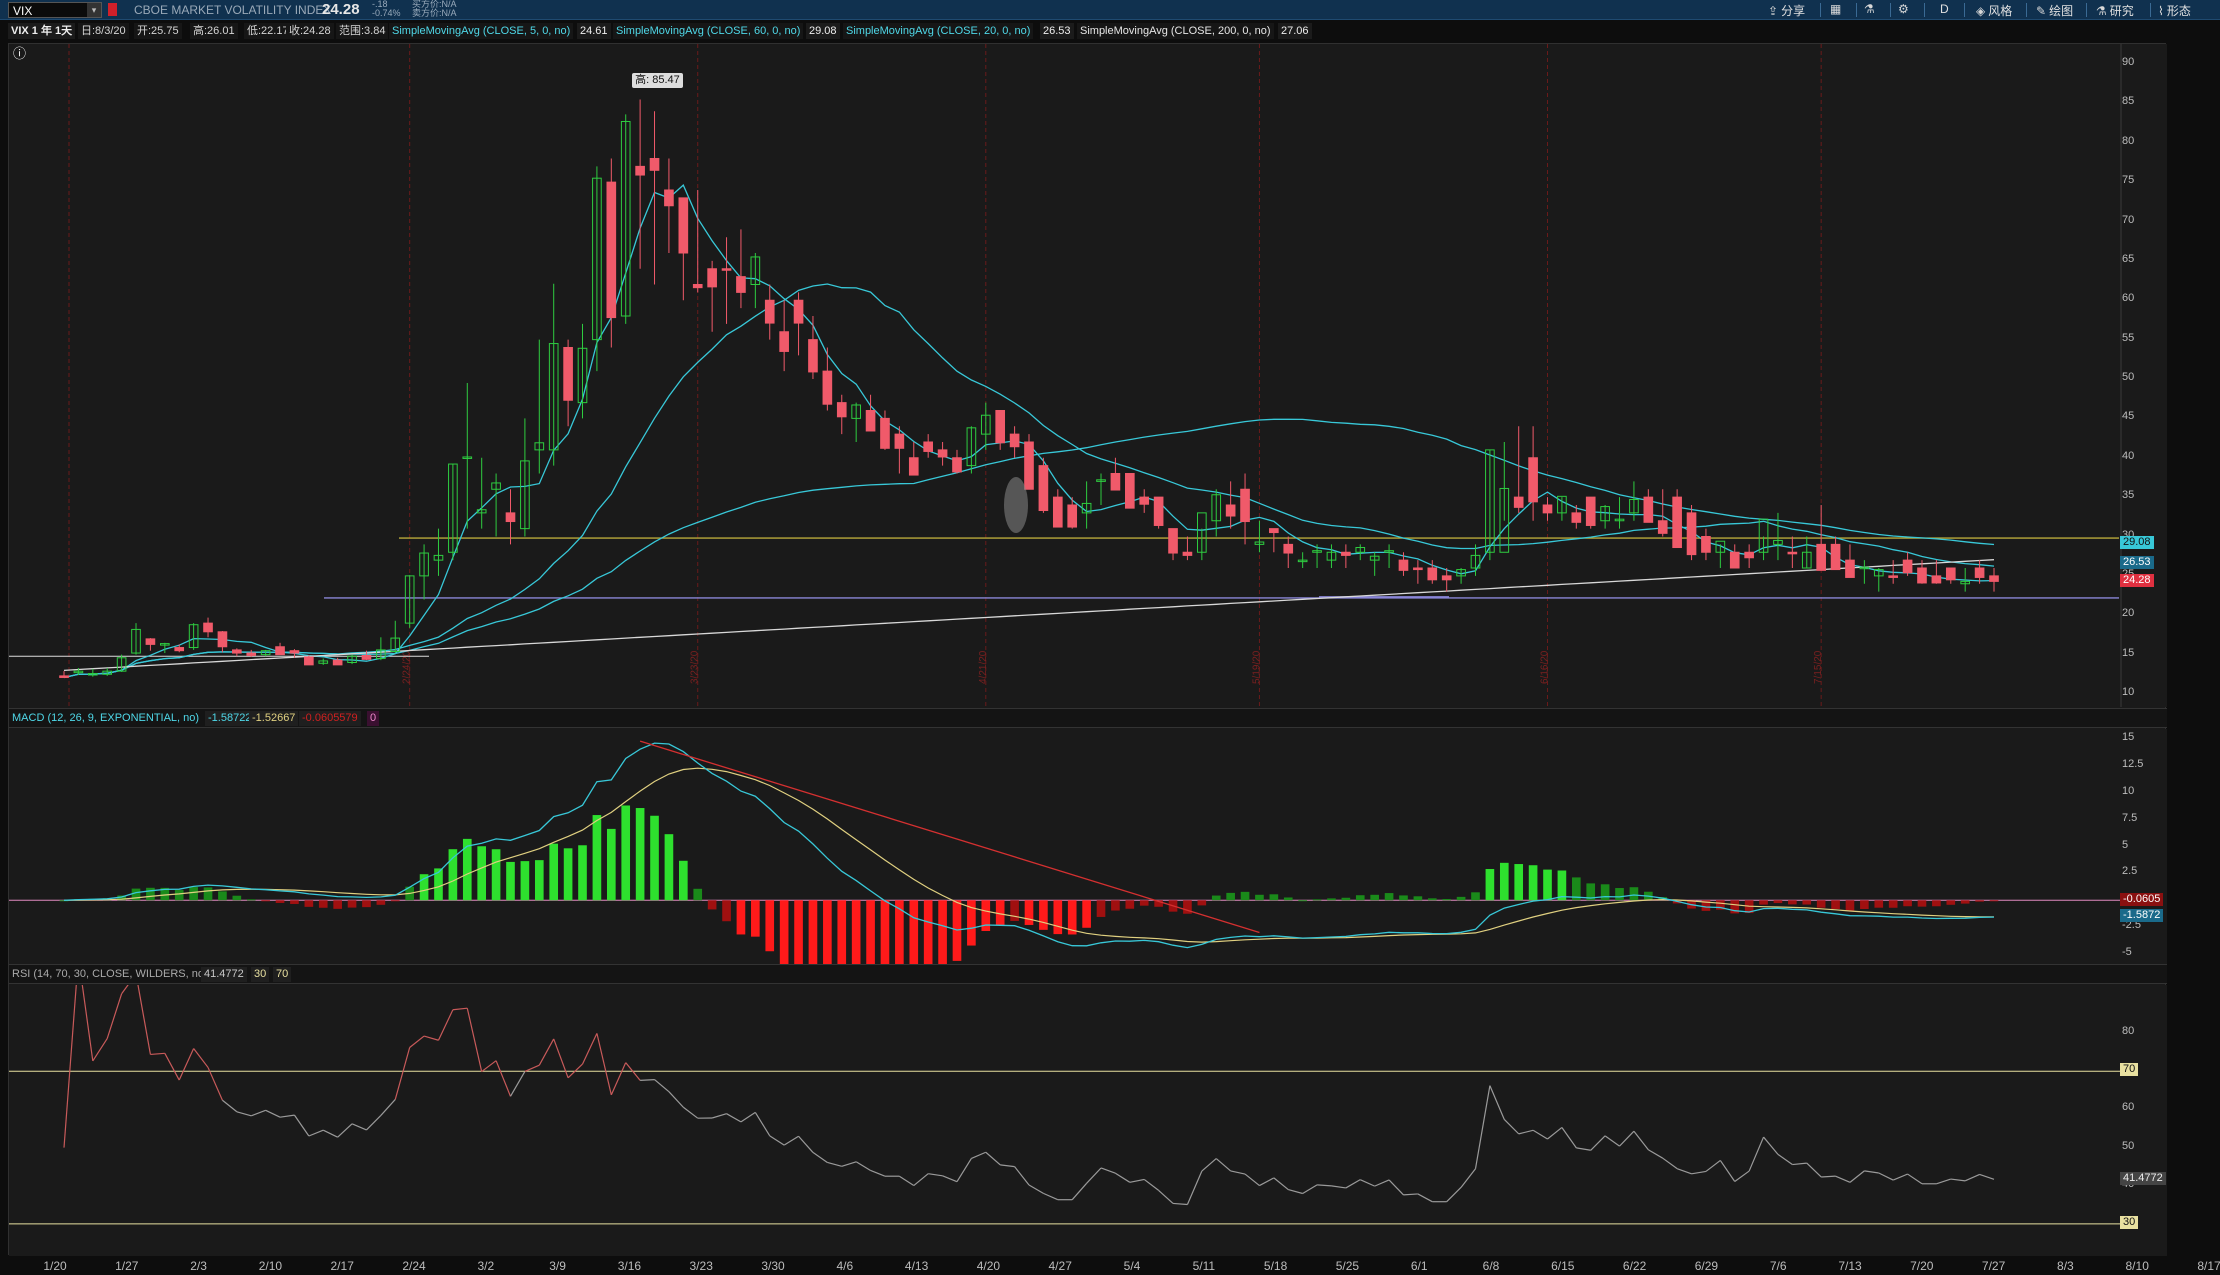 Image resolution: width=2220 pixels, height=1275 pixels. I want to click on month-label: 5/19/20, so click(1256, 667).